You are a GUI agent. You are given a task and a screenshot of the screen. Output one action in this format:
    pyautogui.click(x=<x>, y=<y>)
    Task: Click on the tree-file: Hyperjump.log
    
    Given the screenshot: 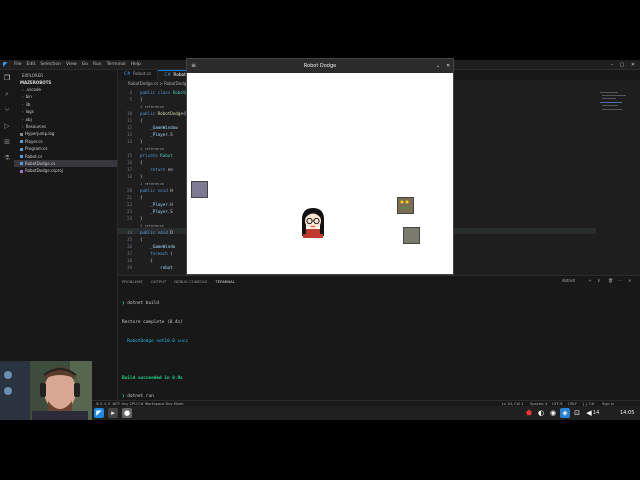 What is the action you would take?
    pyautogui.click(x=65, y=133)
    